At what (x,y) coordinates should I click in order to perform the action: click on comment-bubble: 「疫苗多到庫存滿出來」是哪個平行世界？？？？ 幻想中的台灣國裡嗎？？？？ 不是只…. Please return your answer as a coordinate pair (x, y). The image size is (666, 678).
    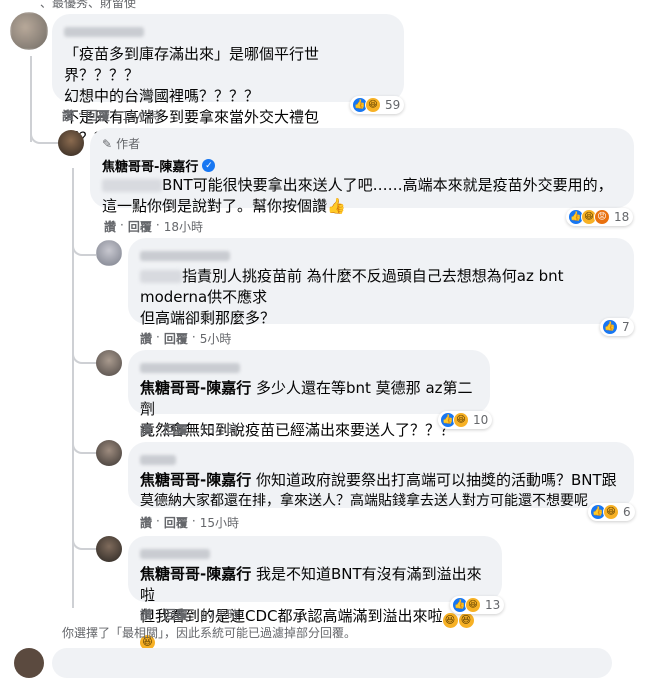
    Looking at the image, I should click on (228, 80).